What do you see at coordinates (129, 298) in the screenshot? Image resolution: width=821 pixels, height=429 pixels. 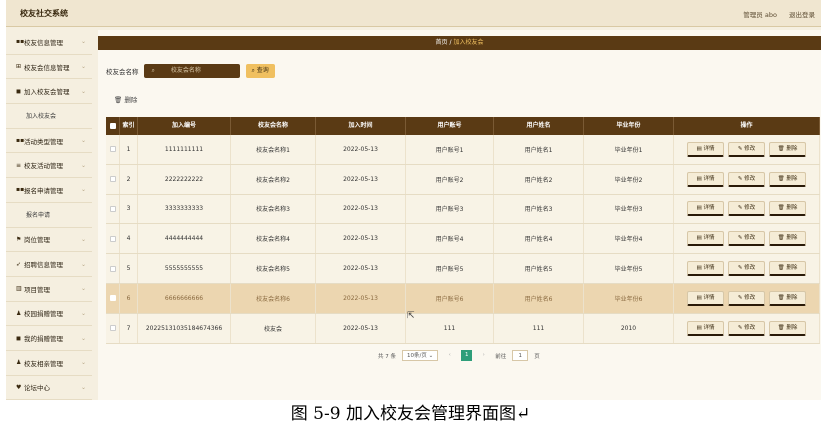 I see `cell-index: 6` at bounding box center [129, 298].